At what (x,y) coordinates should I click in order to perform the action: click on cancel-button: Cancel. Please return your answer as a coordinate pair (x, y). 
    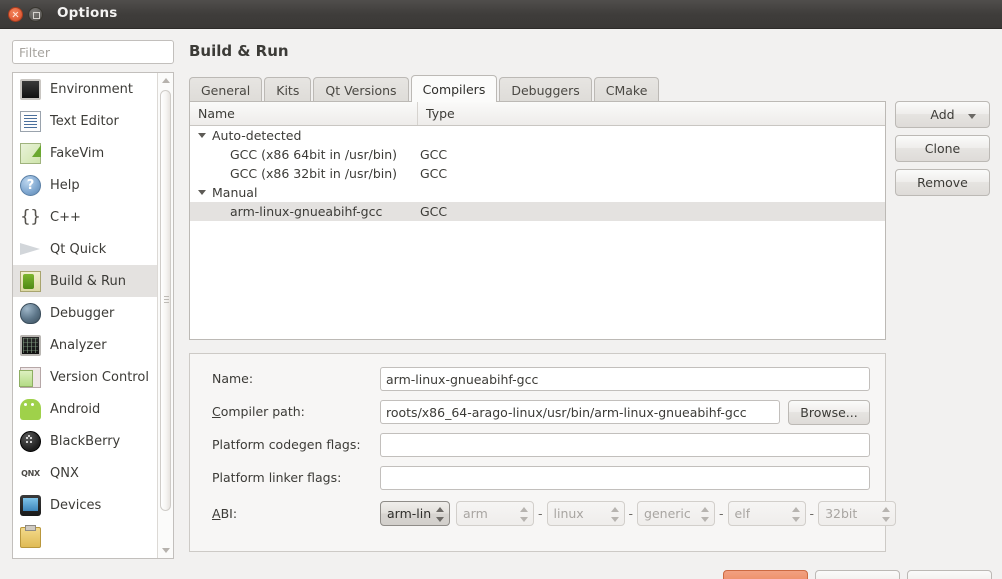
    Looking at the image, I should click on (857, 574).